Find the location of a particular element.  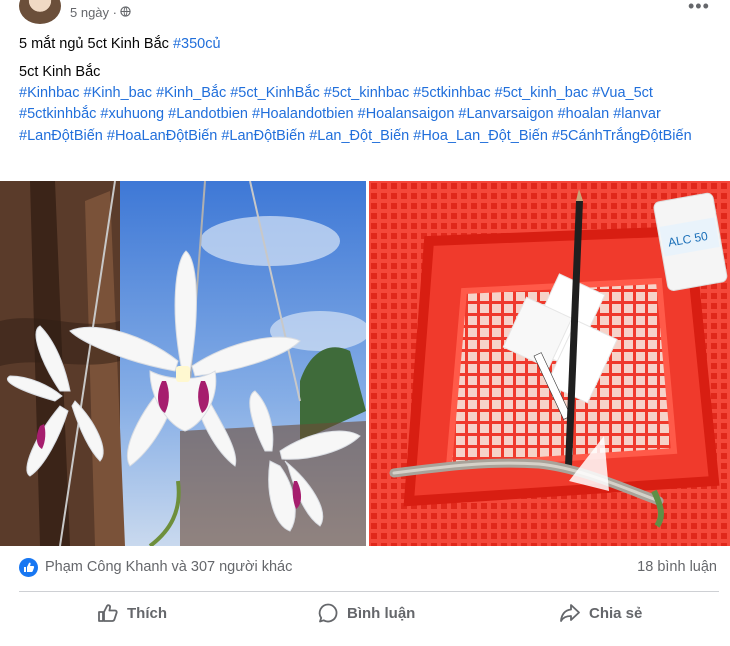

hashtag-link: #HoaLanĐộtBiến is located at coordinates (162, 136).